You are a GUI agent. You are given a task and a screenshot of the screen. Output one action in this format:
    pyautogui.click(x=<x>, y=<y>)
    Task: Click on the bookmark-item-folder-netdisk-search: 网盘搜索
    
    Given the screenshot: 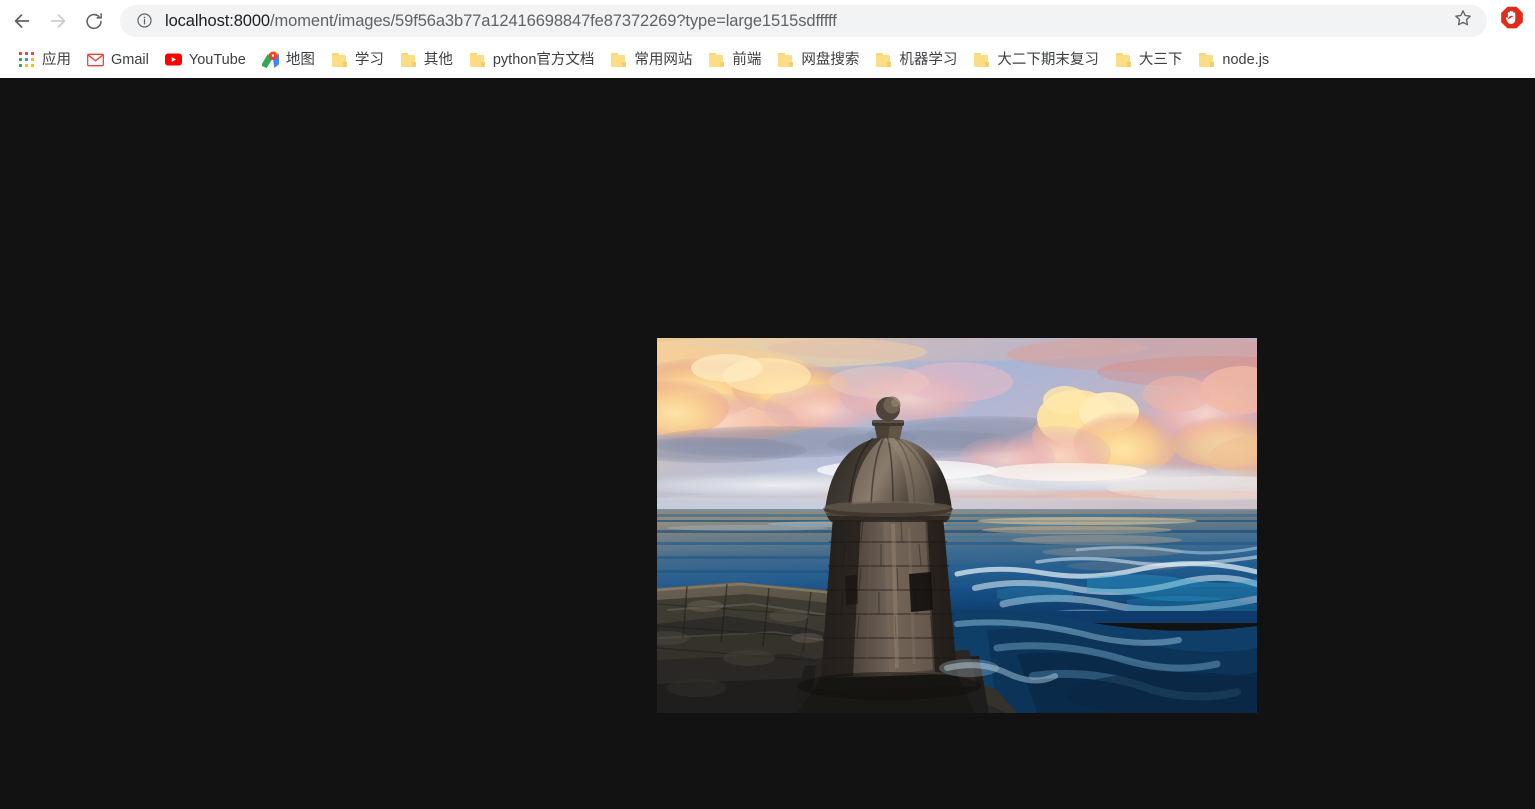 What is the action you would take?
    pyautogui.click(x=818, y=60)
    